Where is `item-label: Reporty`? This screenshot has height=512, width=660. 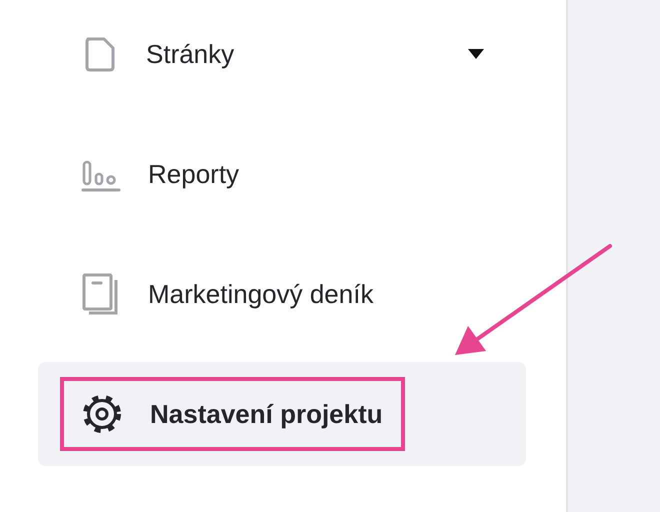 item-label: Reporty is located at coordinates (194, 174).